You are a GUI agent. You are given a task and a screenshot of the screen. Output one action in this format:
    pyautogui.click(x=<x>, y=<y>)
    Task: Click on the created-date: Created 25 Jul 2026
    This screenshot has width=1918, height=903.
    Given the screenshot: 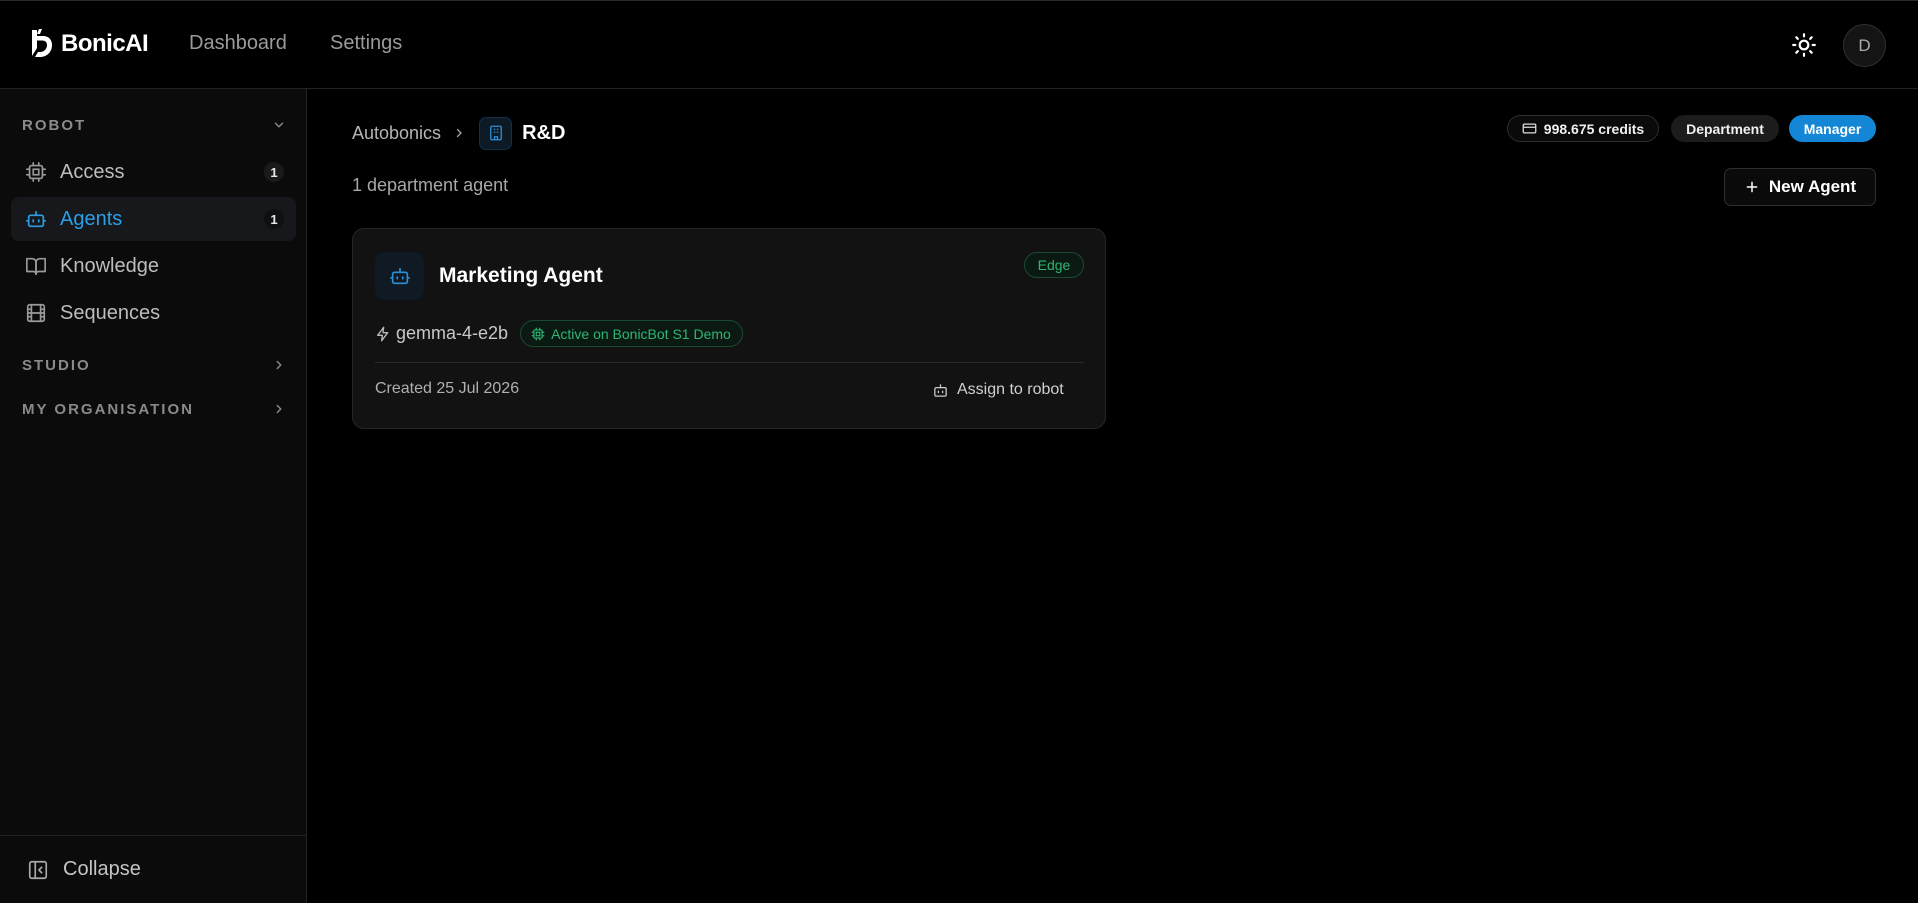 What is the action you would take?
    pyautogui.click(x=447, y=388)
    